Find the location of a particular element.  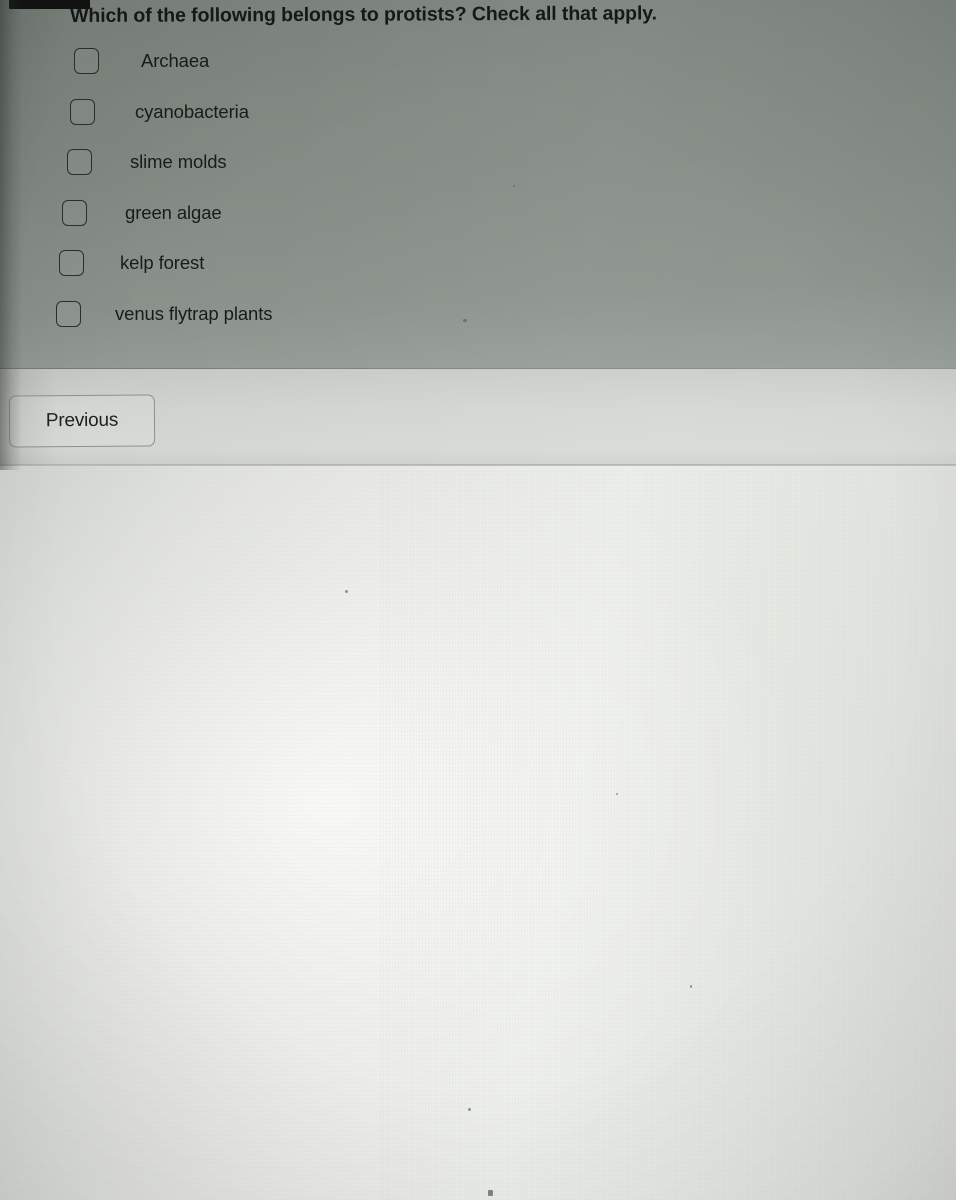

option-label-cyanobacteria: cyanobacteria is located at coordinates (192, 111).